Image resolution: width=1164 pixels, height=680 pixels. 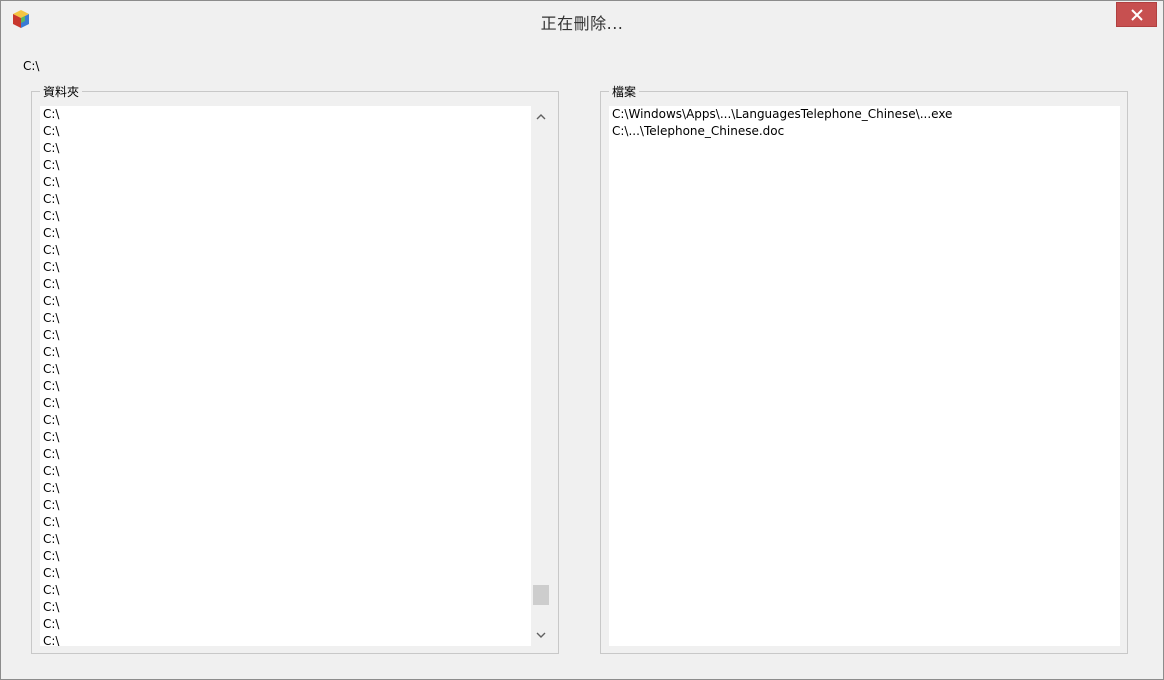 I want to click on scroll-up-button, so click(x=541, y=117).